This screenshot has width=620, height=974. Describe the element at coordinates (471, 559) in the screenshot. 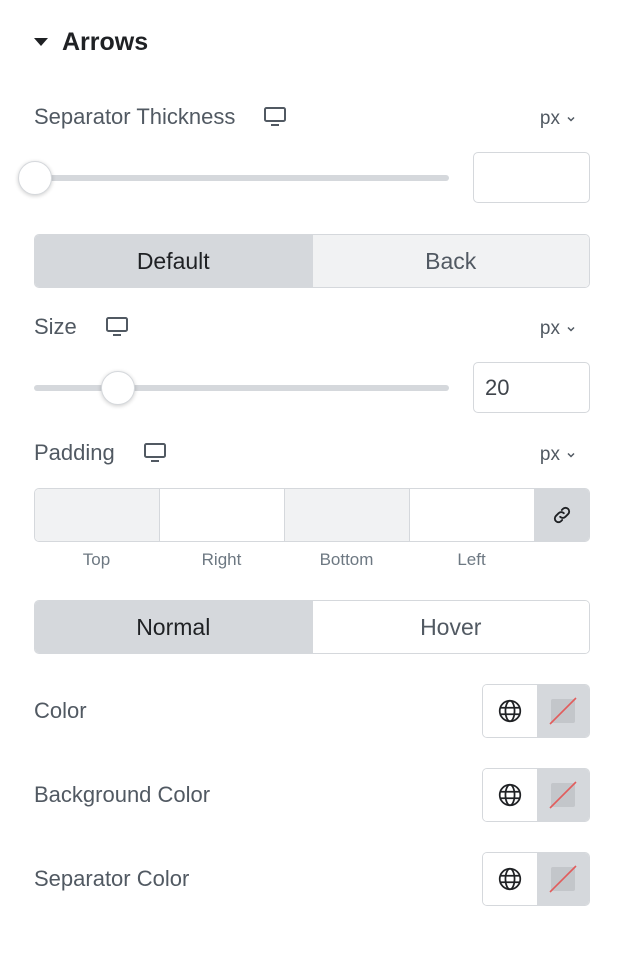

I see `padding-left-label: Left` at that location.